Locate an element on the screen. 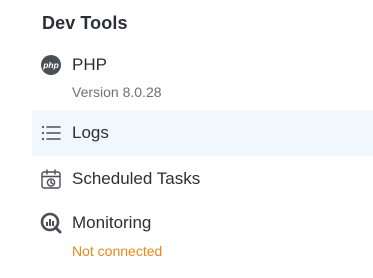 This screenshot has width=373, height=278. sidebar-item-label: Logs is located at coordinates (90, 132).